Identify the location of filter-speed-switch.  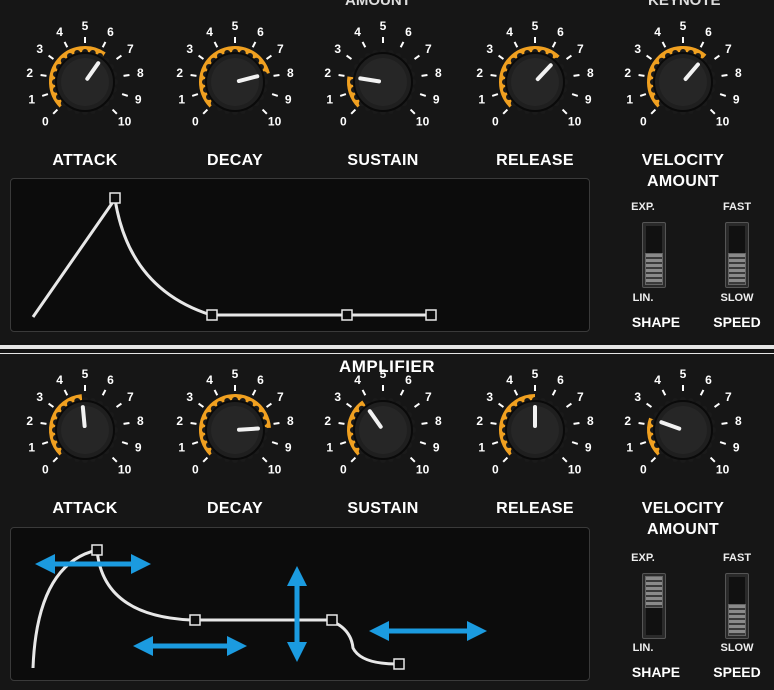
(737, 255).